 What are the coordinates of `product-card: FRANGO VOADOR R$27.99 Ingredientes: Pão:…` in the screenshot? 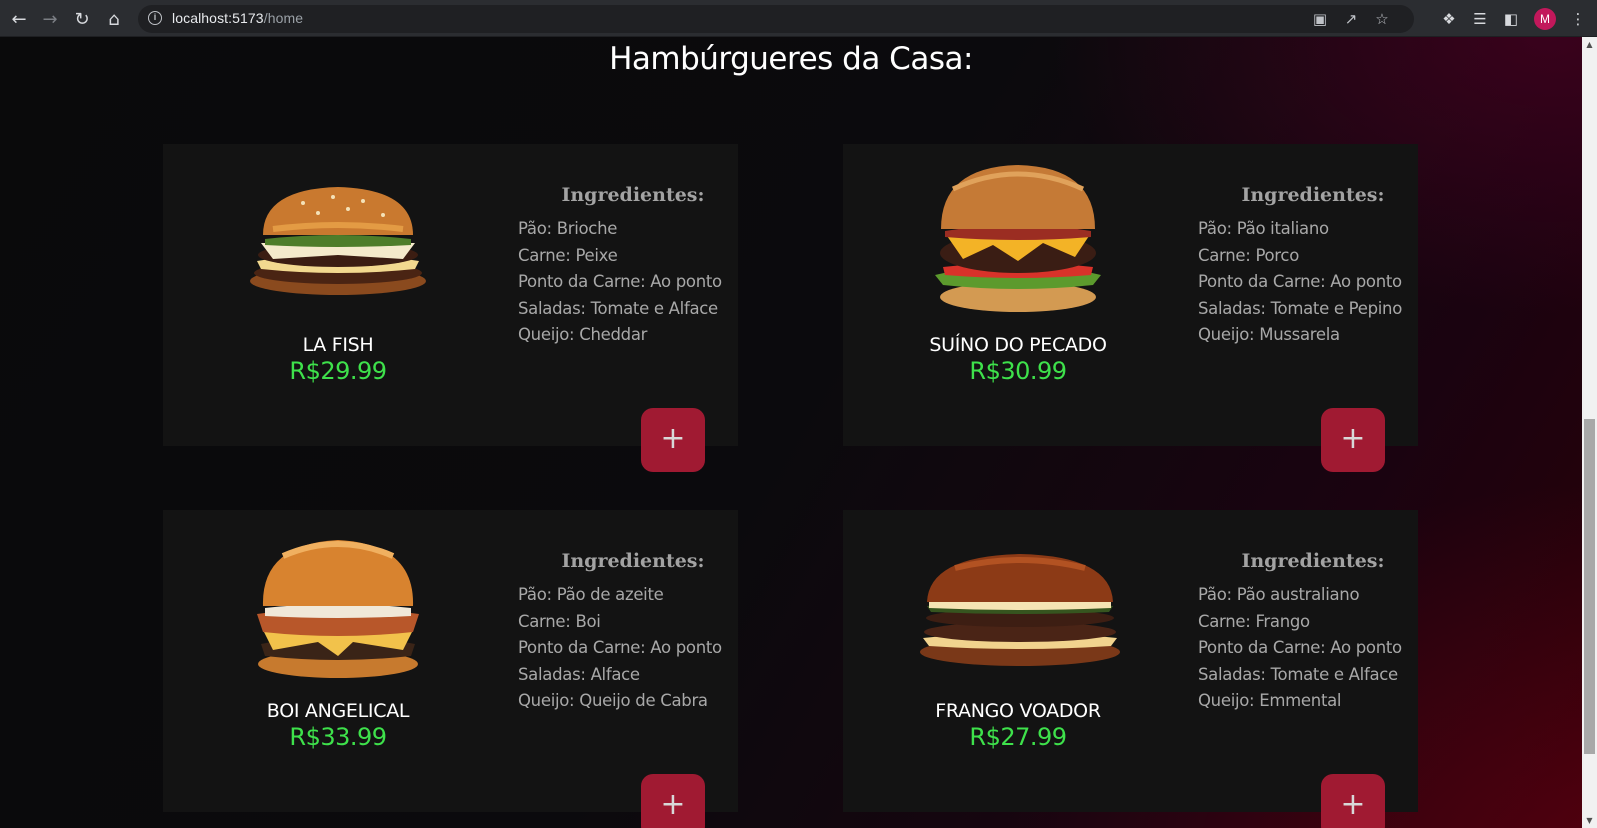 It's located at (1130, 669).